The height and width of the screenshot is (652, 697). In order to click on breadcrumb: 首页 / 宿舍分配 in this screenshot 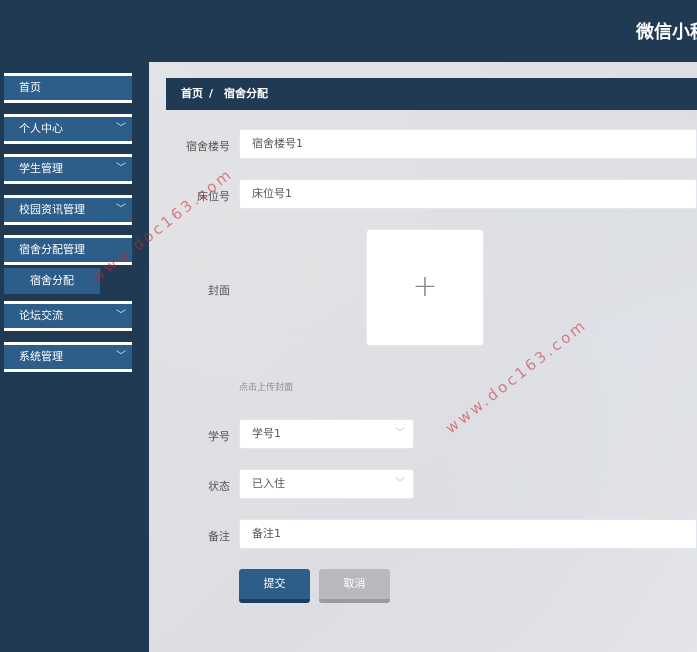, I will do `click(431, 94)`.